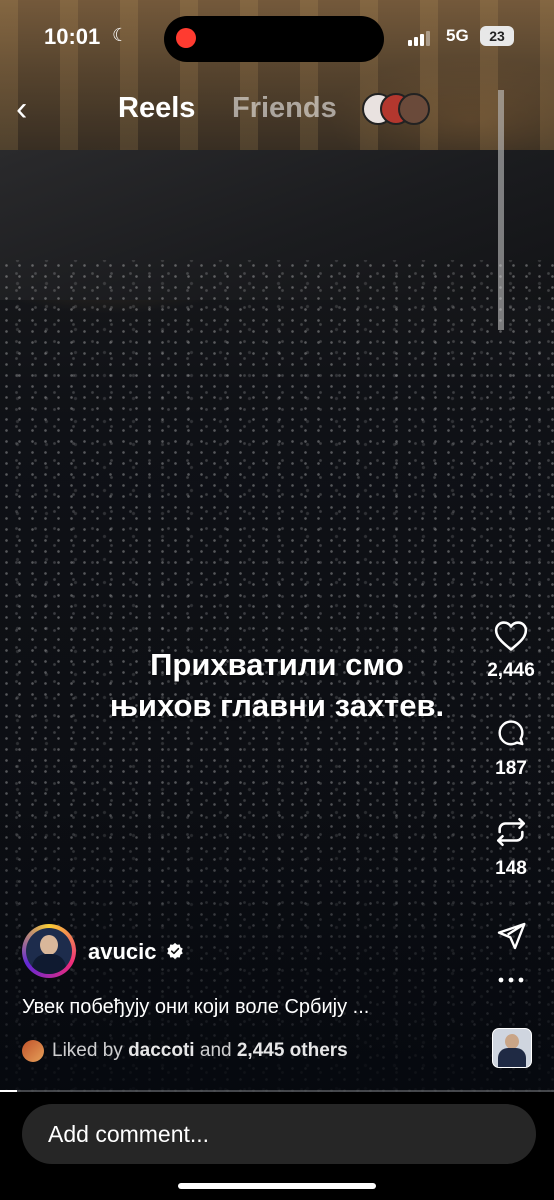 The height and width of the screenshot is (1200, 554). I want to click on liked-by-and: and, so click(215, 1050).